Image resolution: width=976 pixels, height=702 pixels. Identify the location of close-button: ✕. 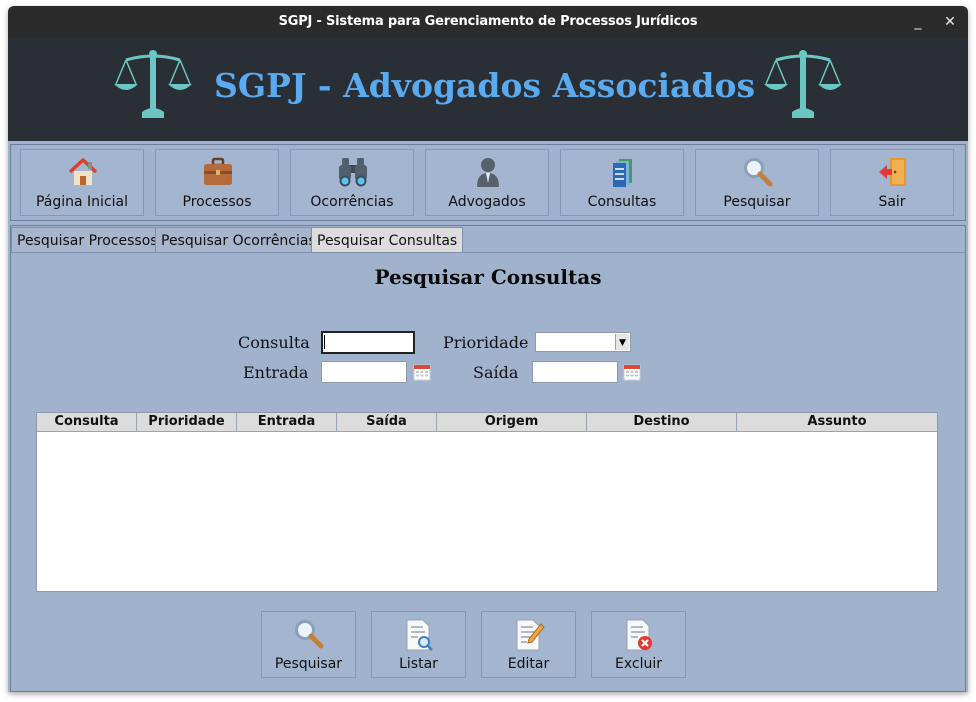
(950, 22).